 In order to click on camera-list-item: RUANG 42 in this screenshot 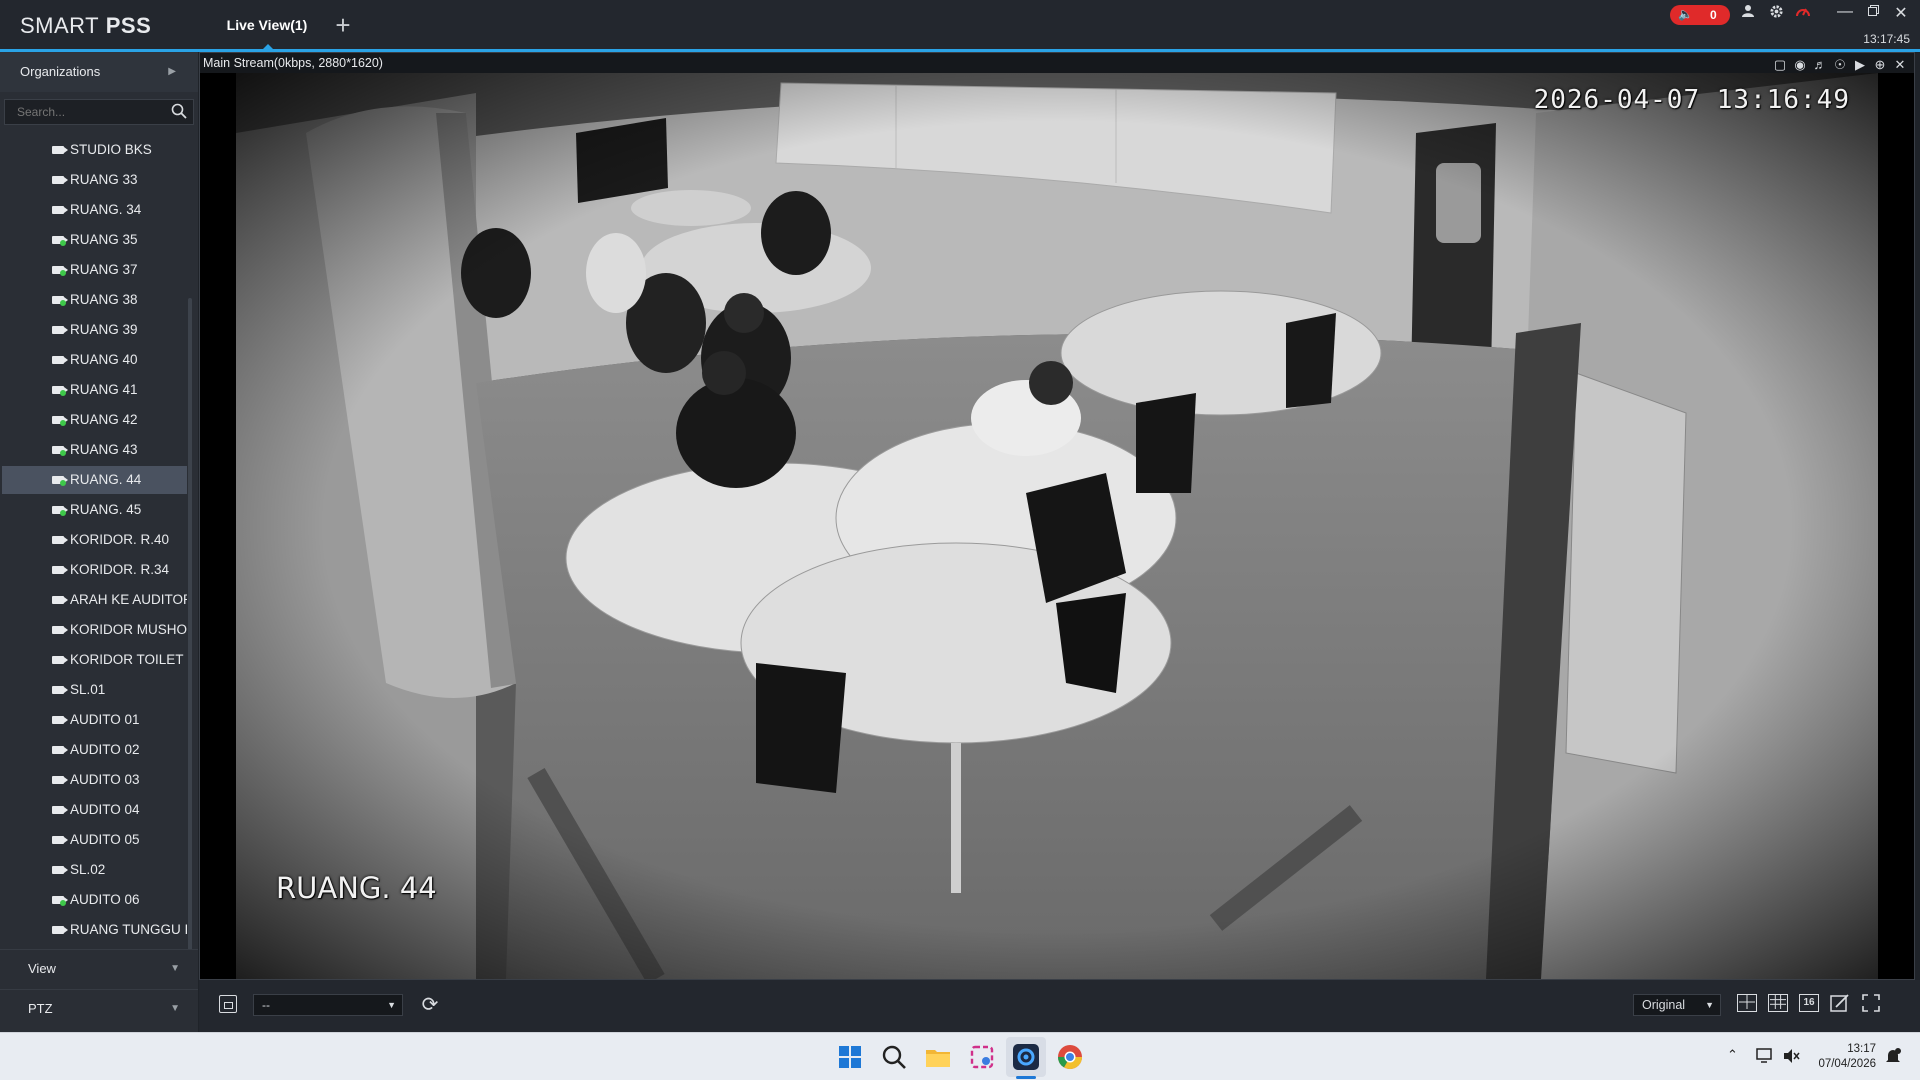, I will do `click(94, 420)`.